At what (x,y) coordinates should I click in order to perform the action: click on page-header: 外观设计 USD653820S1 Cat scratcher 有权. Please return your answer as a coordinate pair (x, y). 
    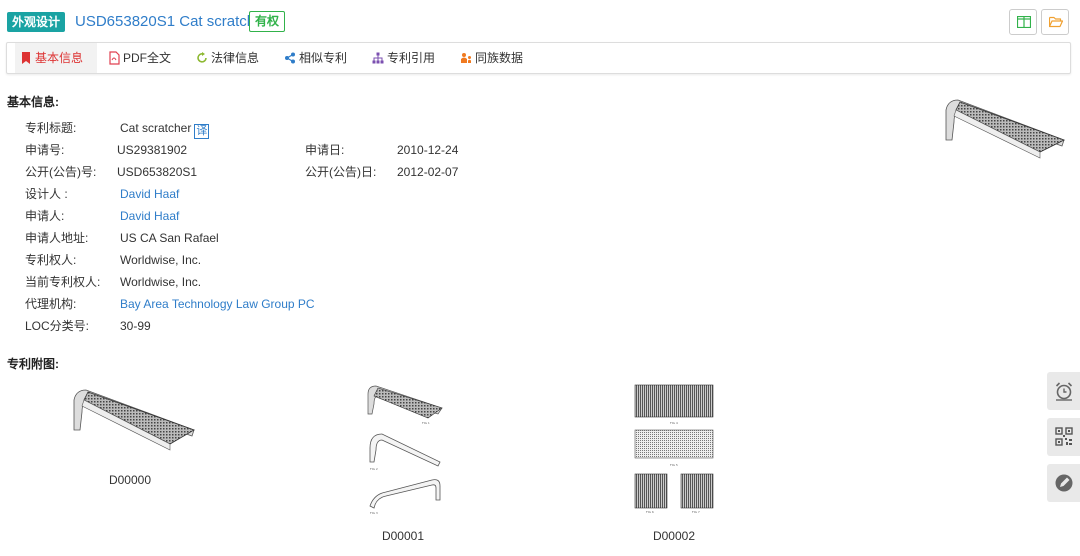
    Looking at the image, I should click on (540, 22).